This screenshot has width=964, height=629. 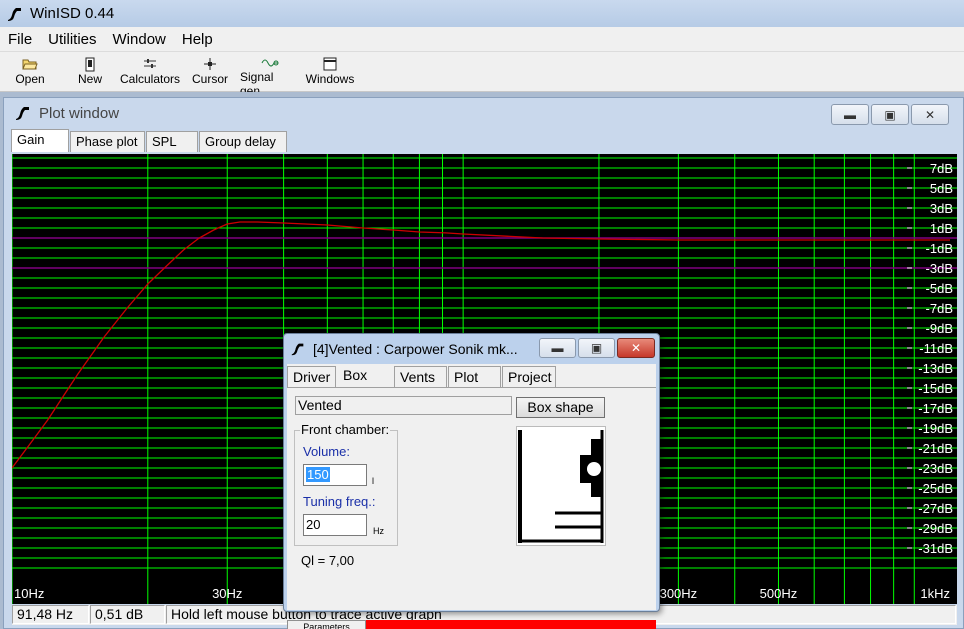 What do you see at coordinates (679, 593) in the screenshot?
I see `x-tick-label: 300Hz` at bounding box center [679, 593].